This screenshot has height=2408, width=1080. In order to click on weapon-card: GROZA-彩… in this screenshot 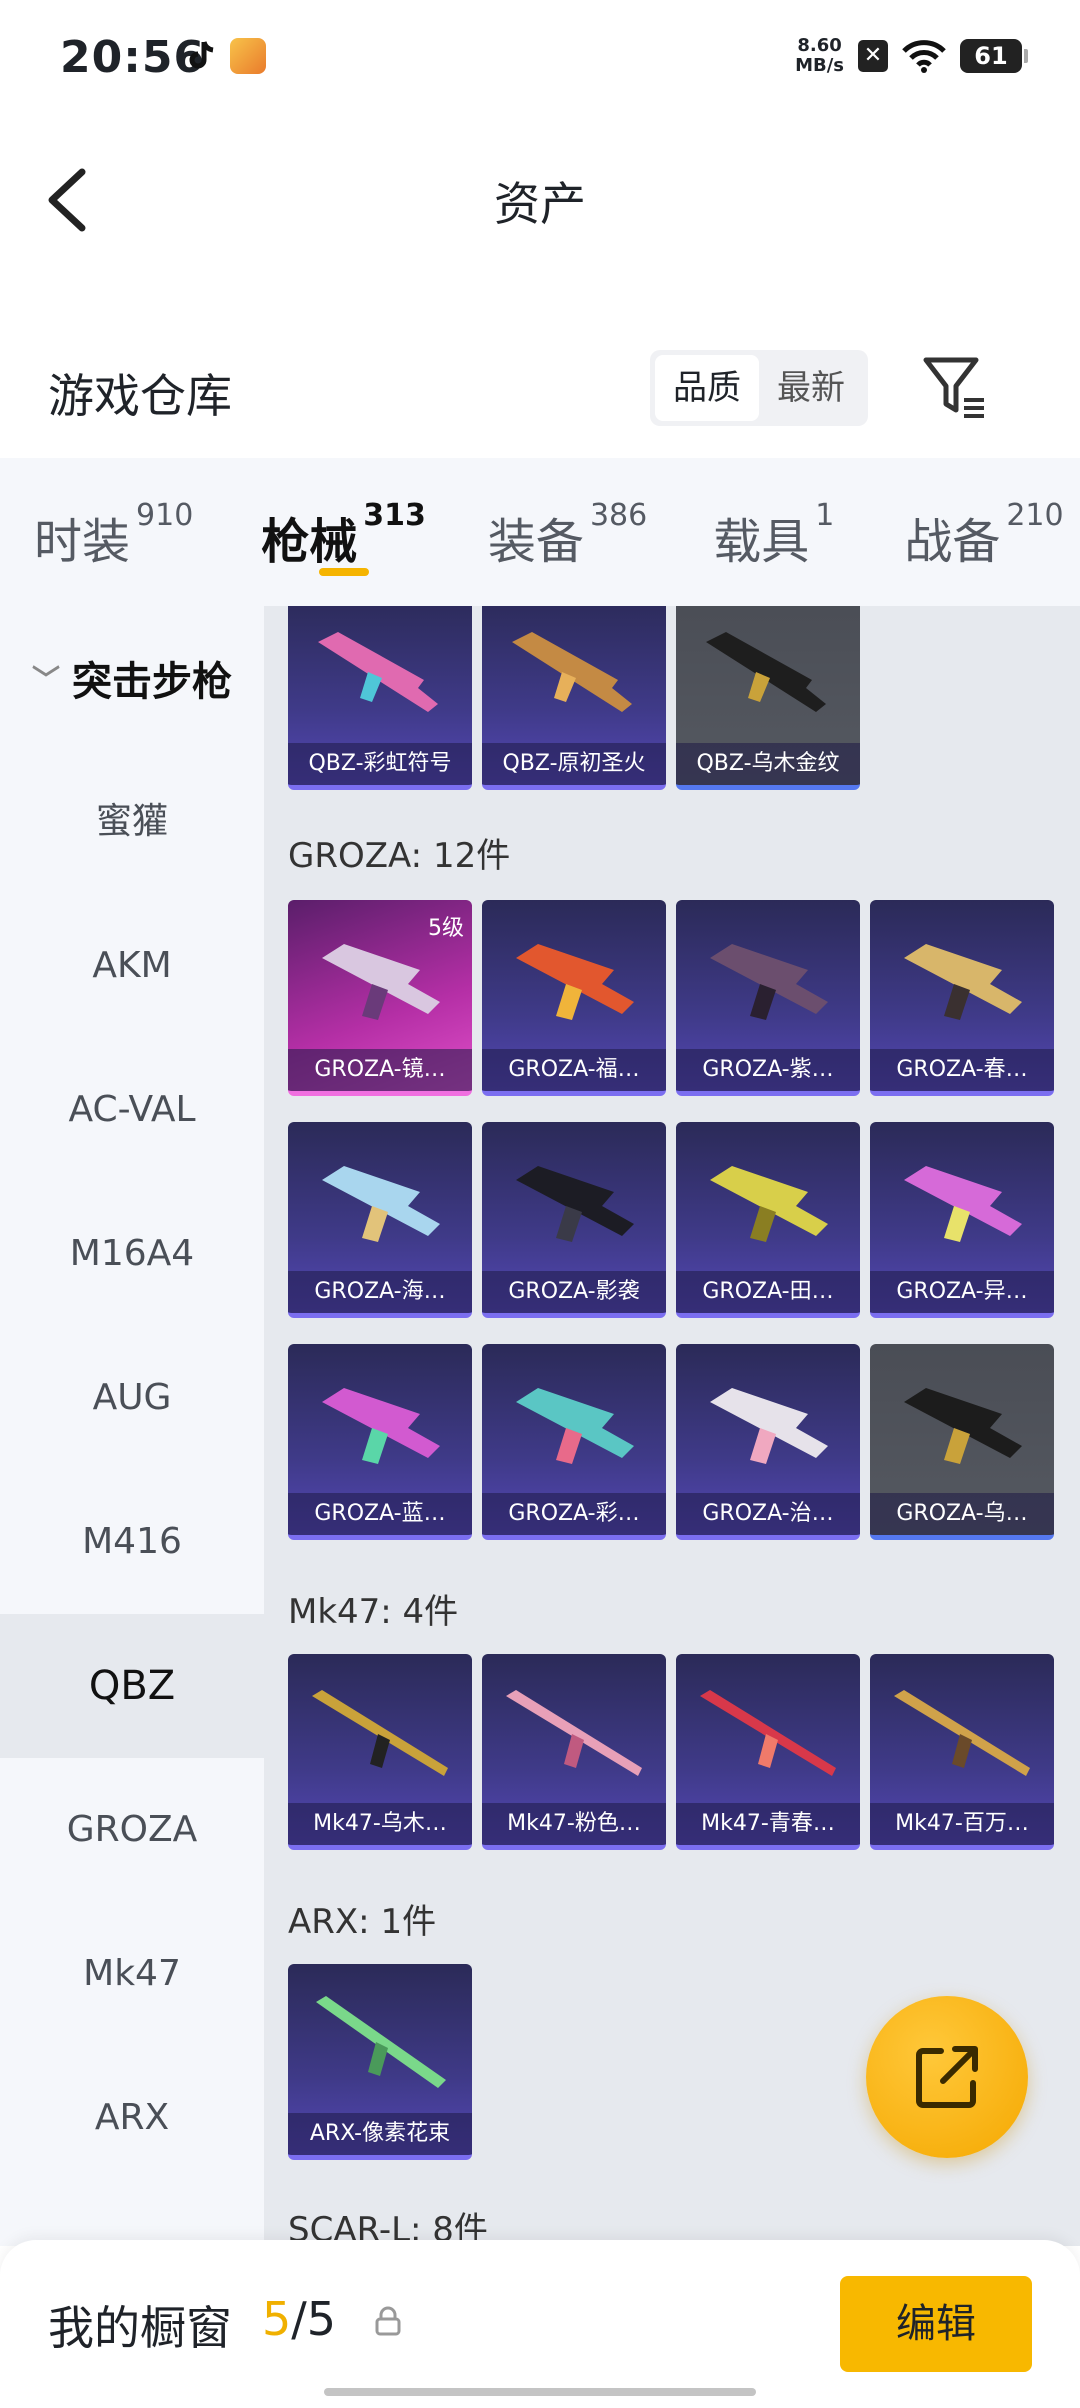, I will do `click(574, 1442)`.